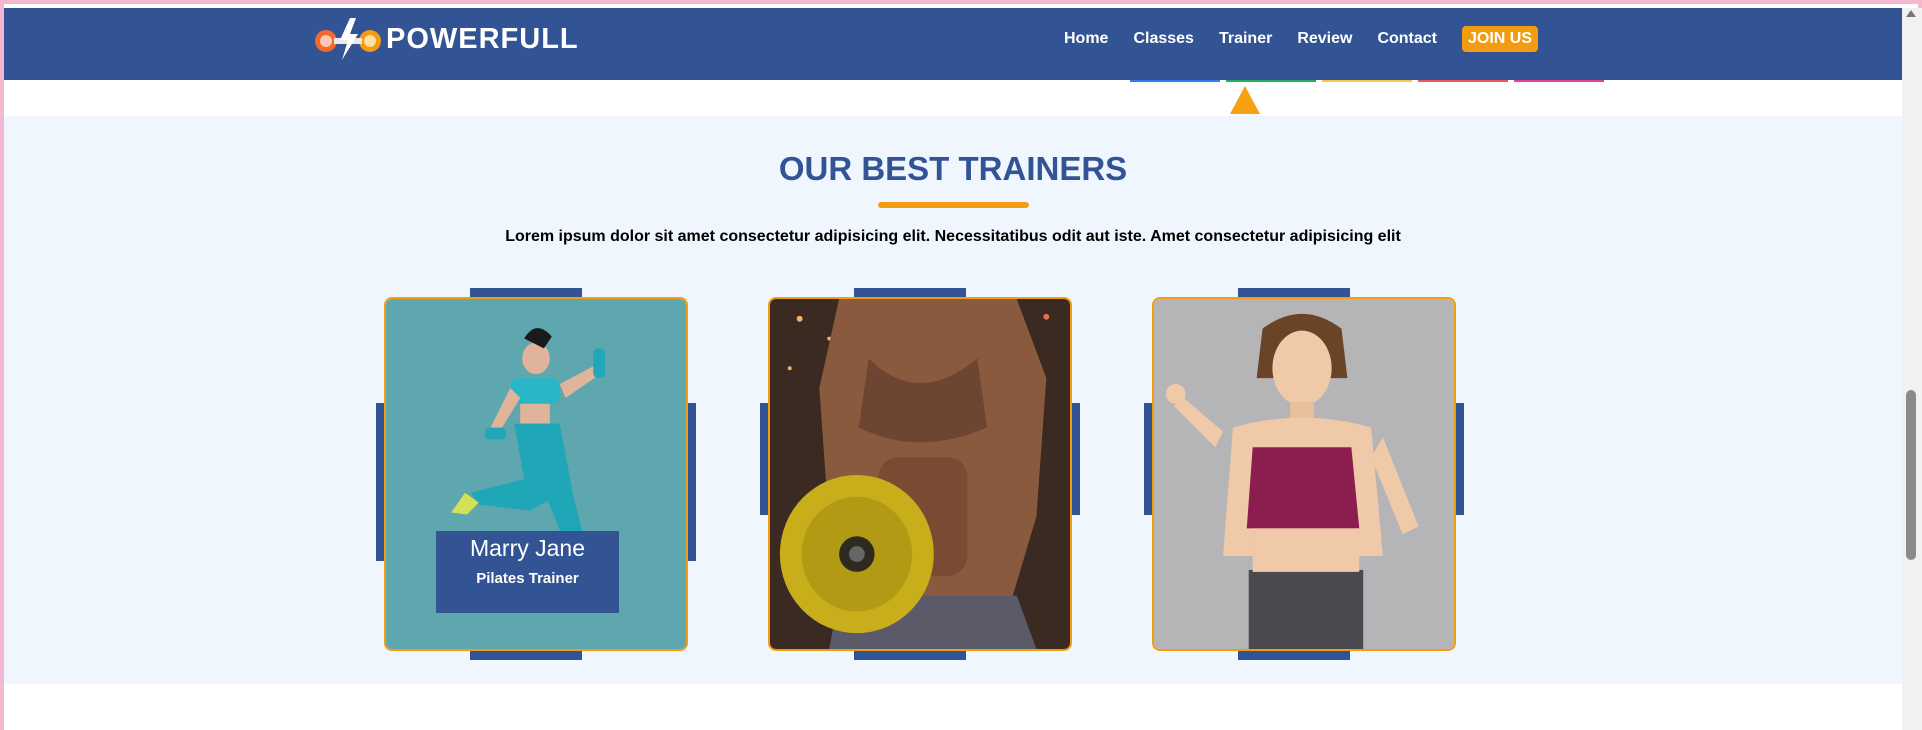 This screenshot has height=730, width=1922. I want to click on active-nav-pointer-icon, so click(1245, 100).